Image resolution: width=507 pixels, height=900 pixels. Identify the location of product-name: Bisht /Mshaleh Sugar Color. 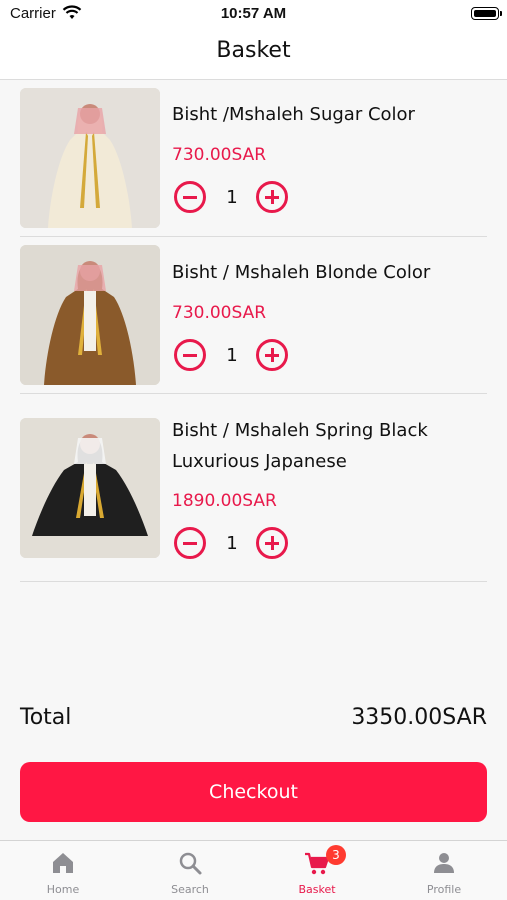
(322, 114).